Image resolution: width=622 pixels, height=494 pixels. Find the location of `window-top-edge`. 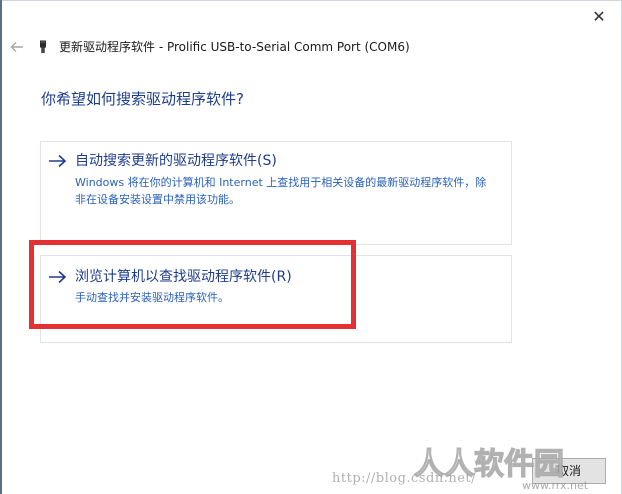

window-top-edge is located at coordinates (312, 0).